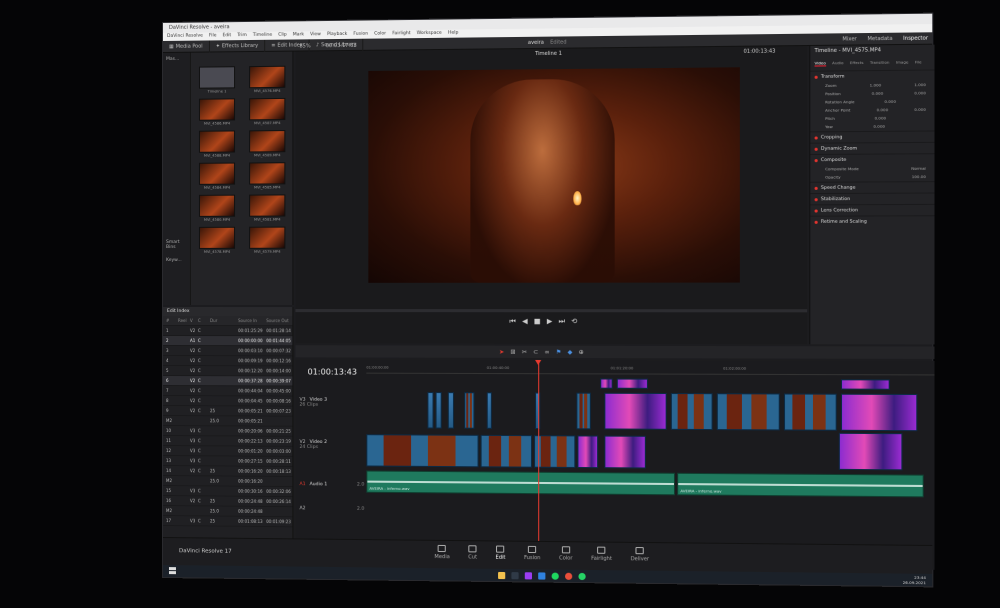  Describe the element at coordinates (500, 557) in the screenshot. I see `page-edit: Edit` at that location.